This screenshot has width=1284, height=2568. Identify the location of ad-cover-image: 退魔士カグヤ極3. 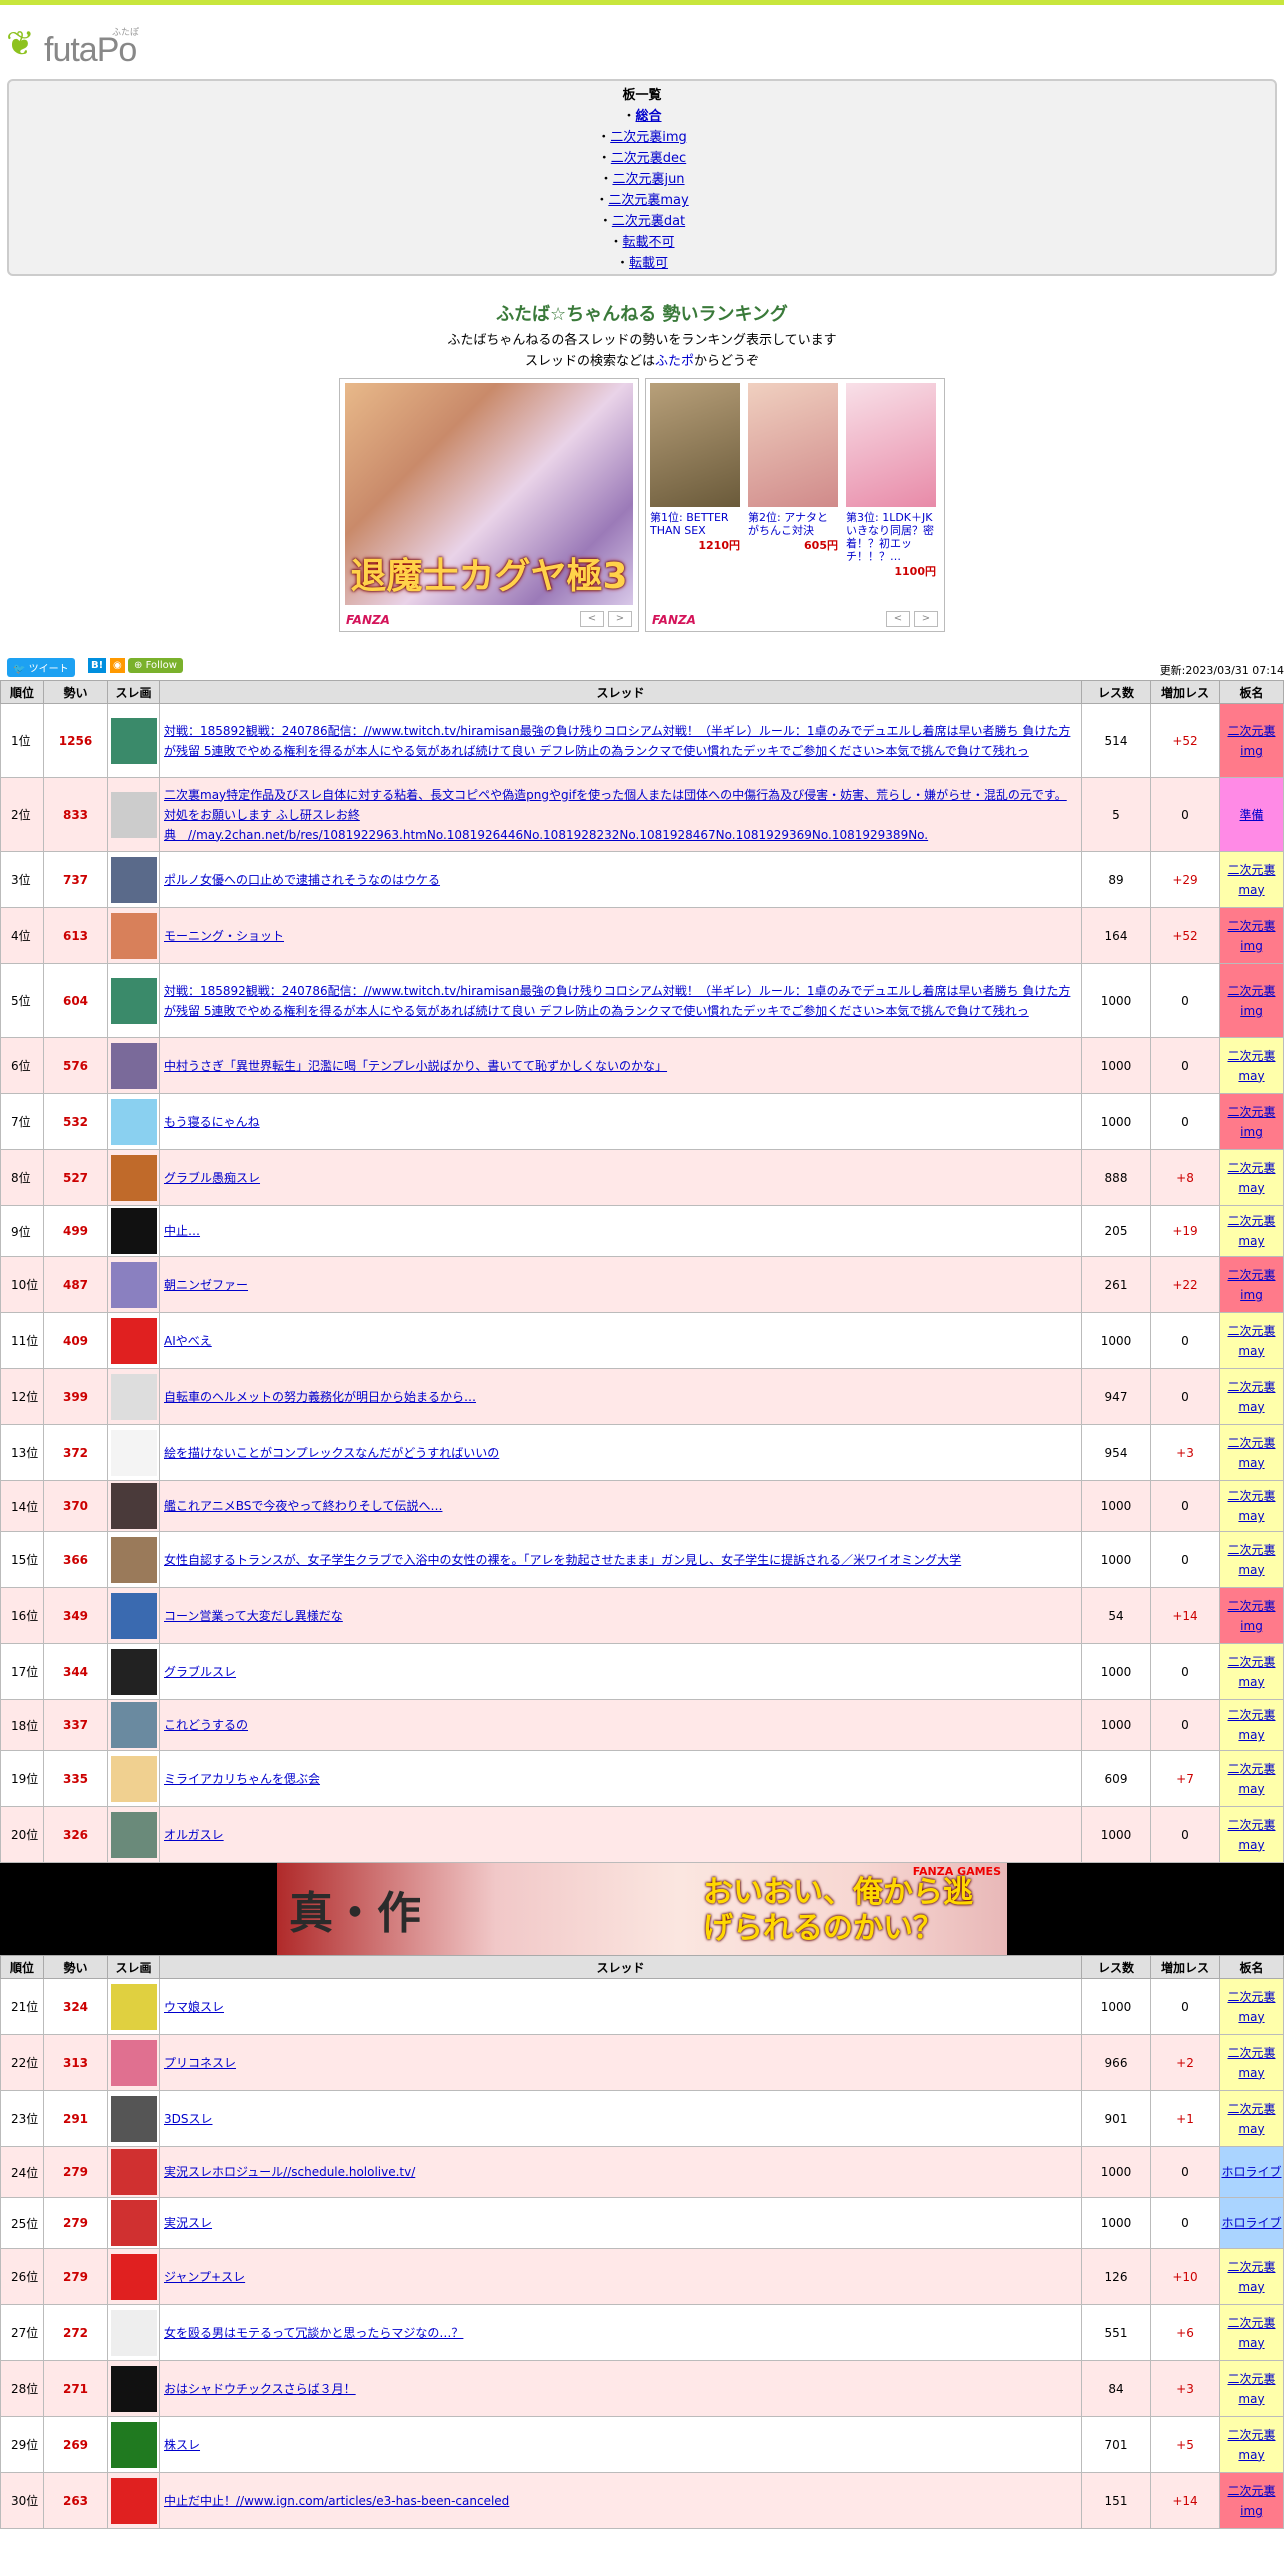
(489, 494).